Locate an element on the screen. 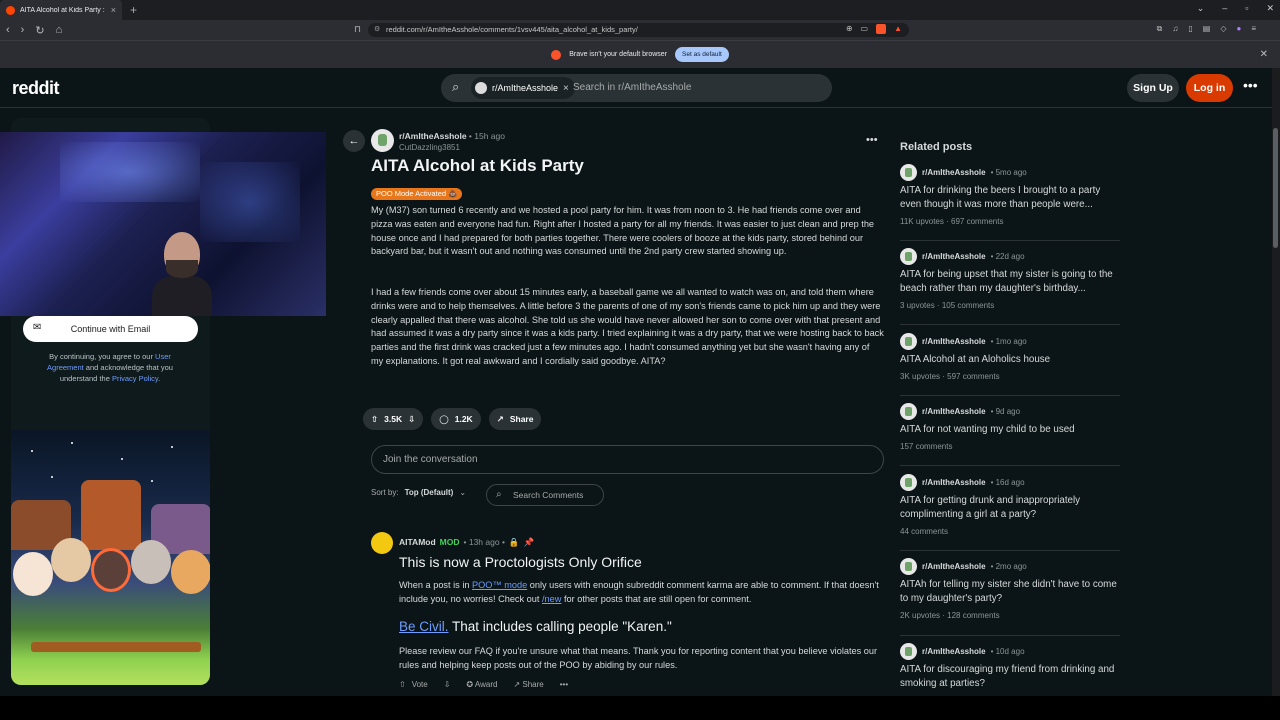 The image size is (1280, 720). bookmark-icon: ⊓ is located at coordinates (357, 29).